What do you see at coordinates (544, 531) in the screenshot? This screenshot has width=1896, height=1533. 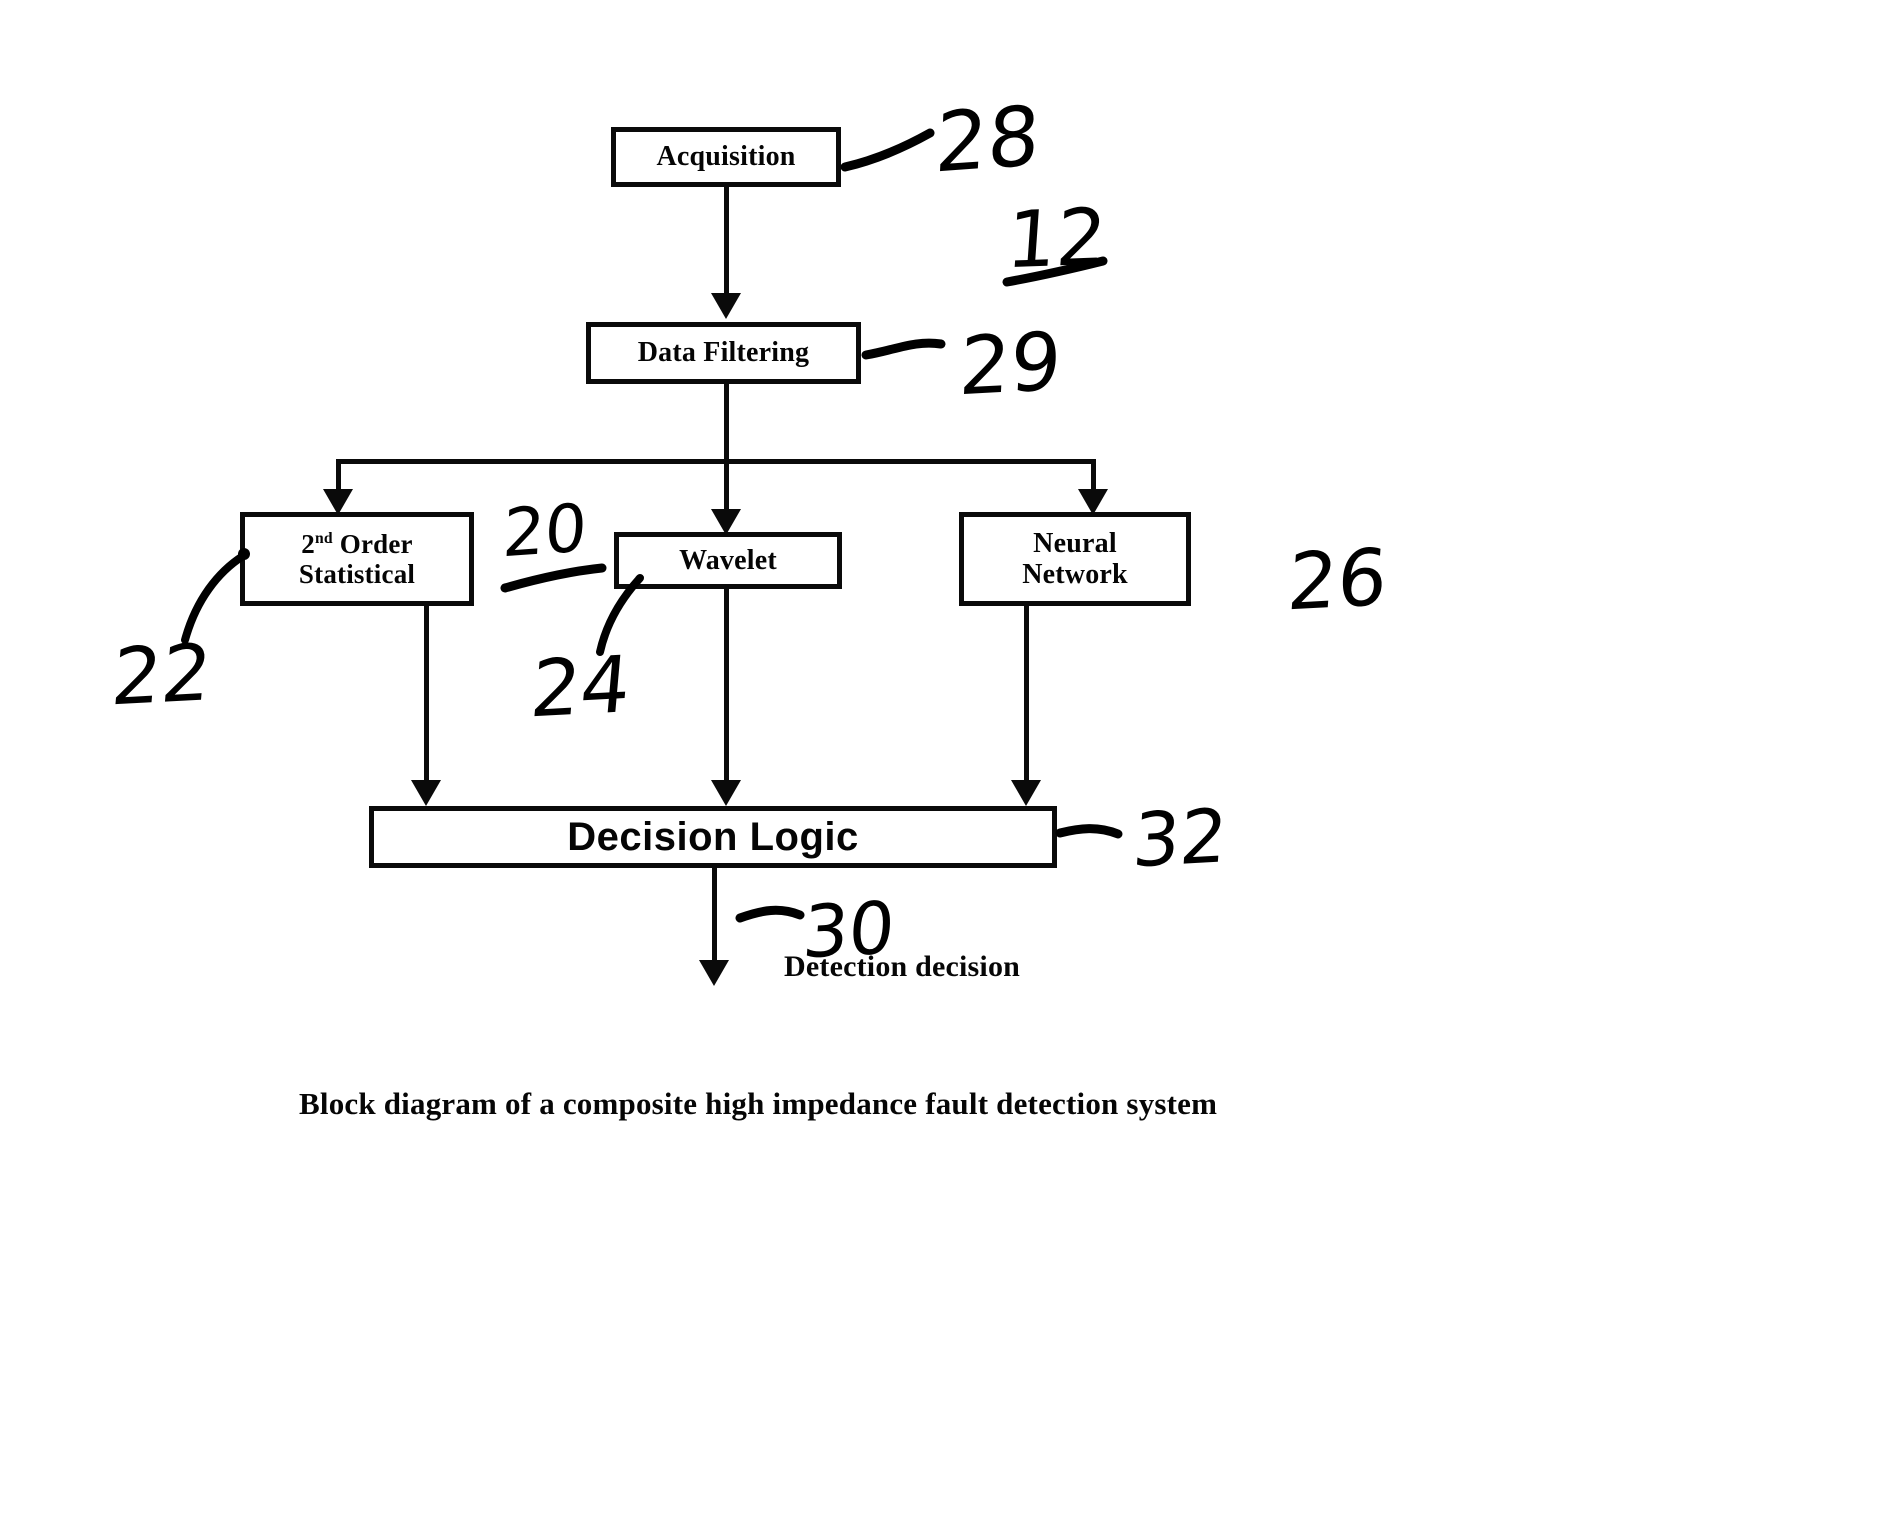 I see `ref-numeral-20: 20` at bounding box center [544, 531].